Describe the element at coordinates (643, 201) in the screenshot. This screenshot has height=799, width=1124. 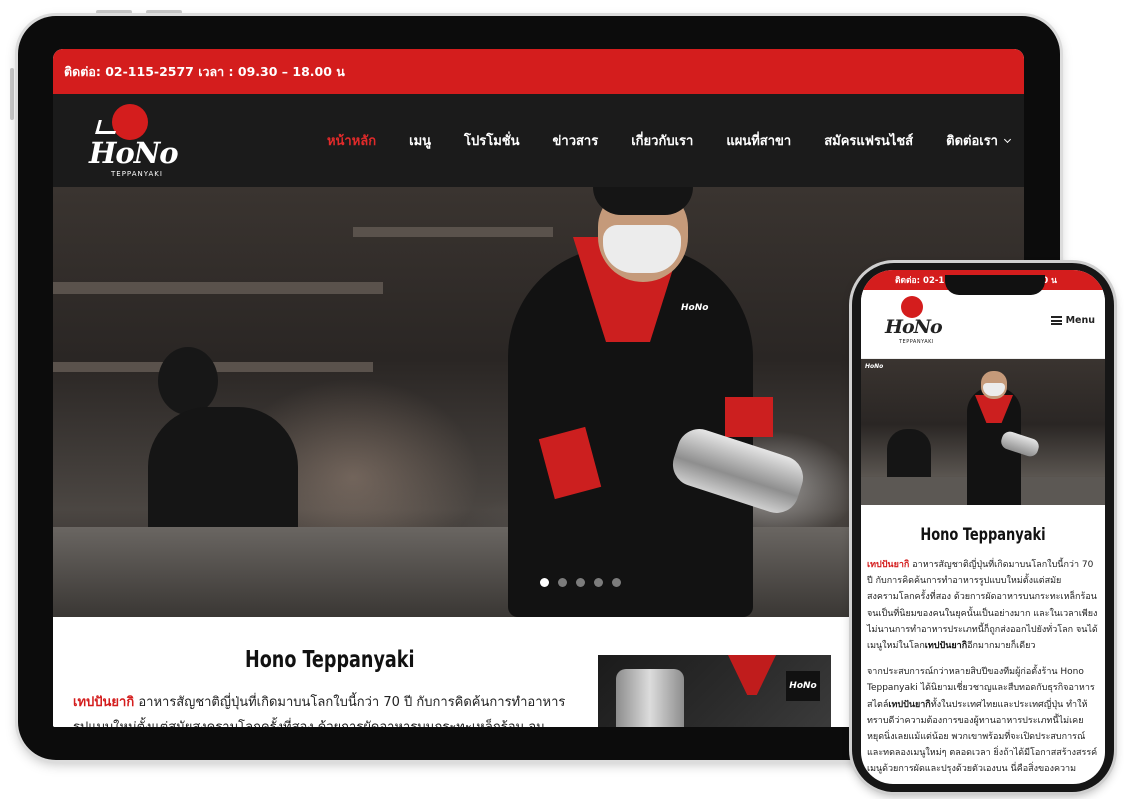
I see `hero-photo-chef-hair` at that location.